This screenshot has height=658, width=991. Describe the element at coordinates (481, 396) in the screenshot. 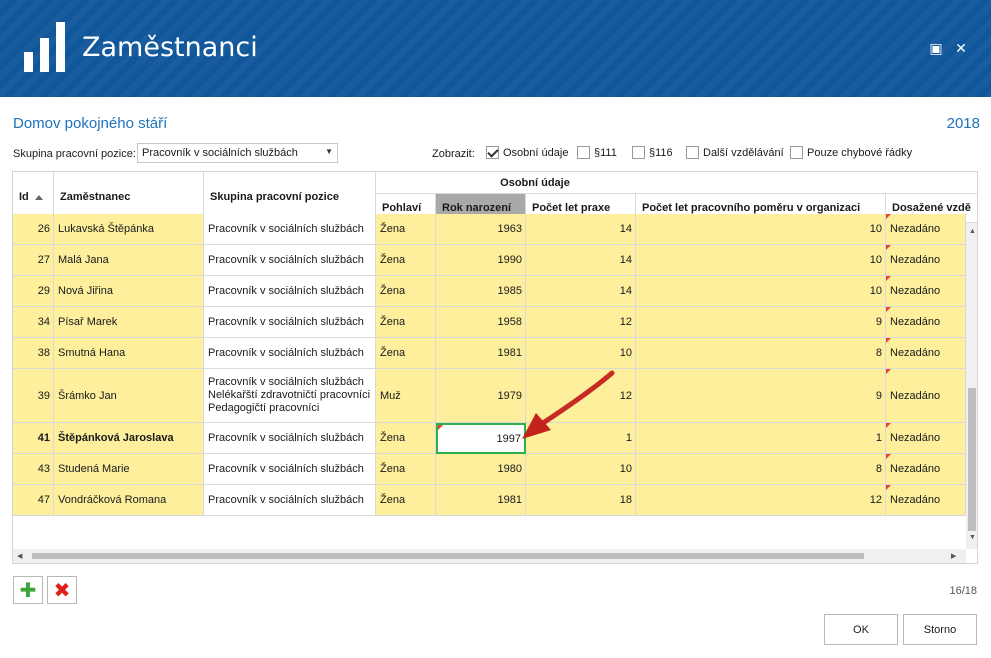

I see `cell-birth-year: 1979` at that location.